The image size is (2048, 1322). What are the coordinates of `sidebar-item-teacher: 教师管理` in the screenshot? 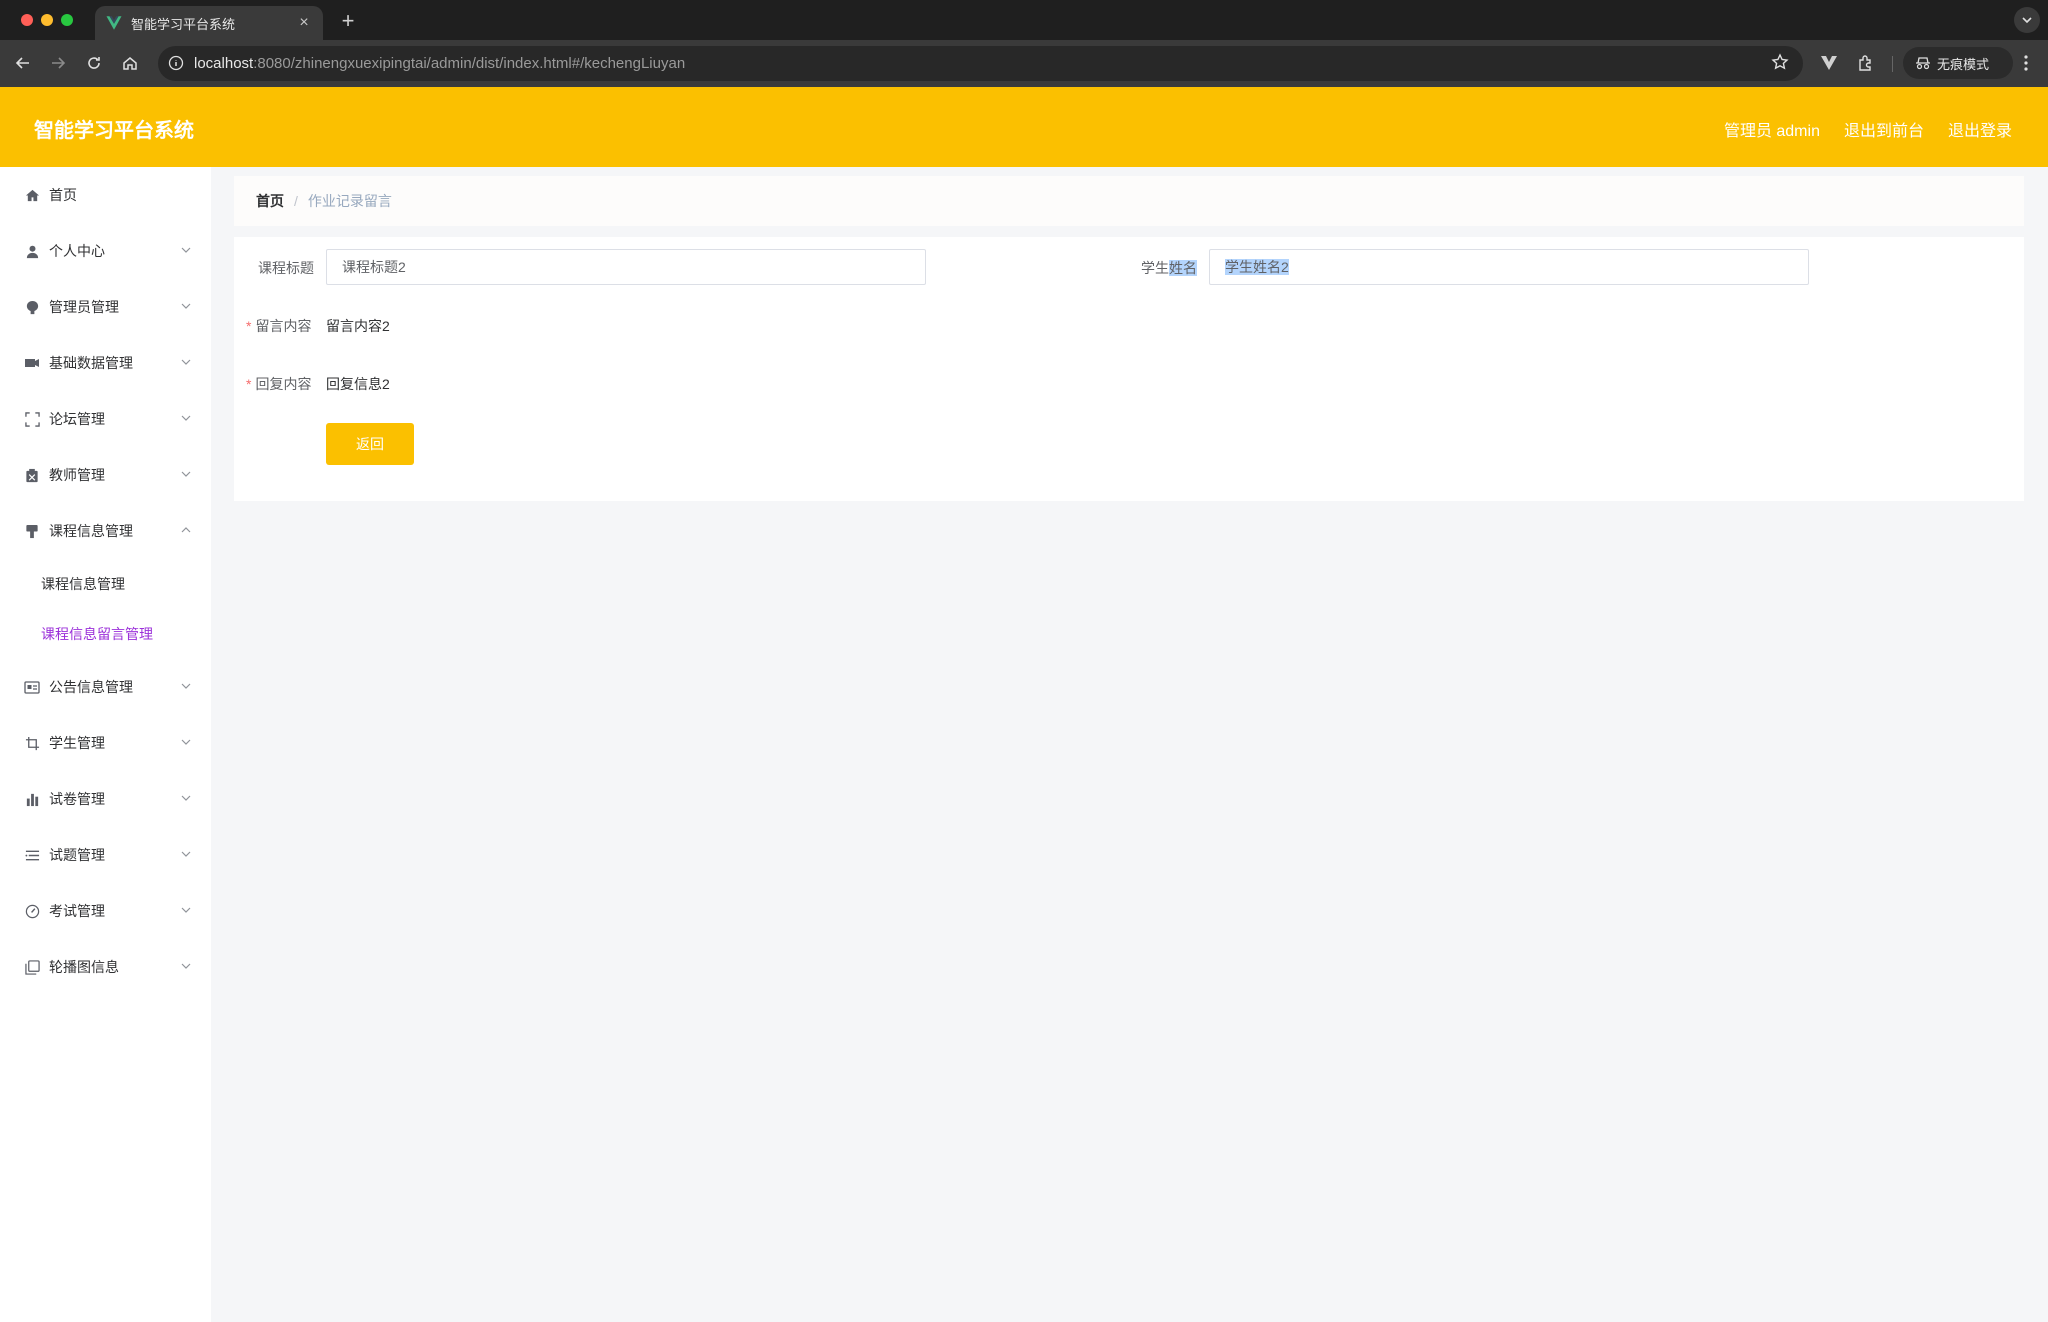 It's located at (105, 475).